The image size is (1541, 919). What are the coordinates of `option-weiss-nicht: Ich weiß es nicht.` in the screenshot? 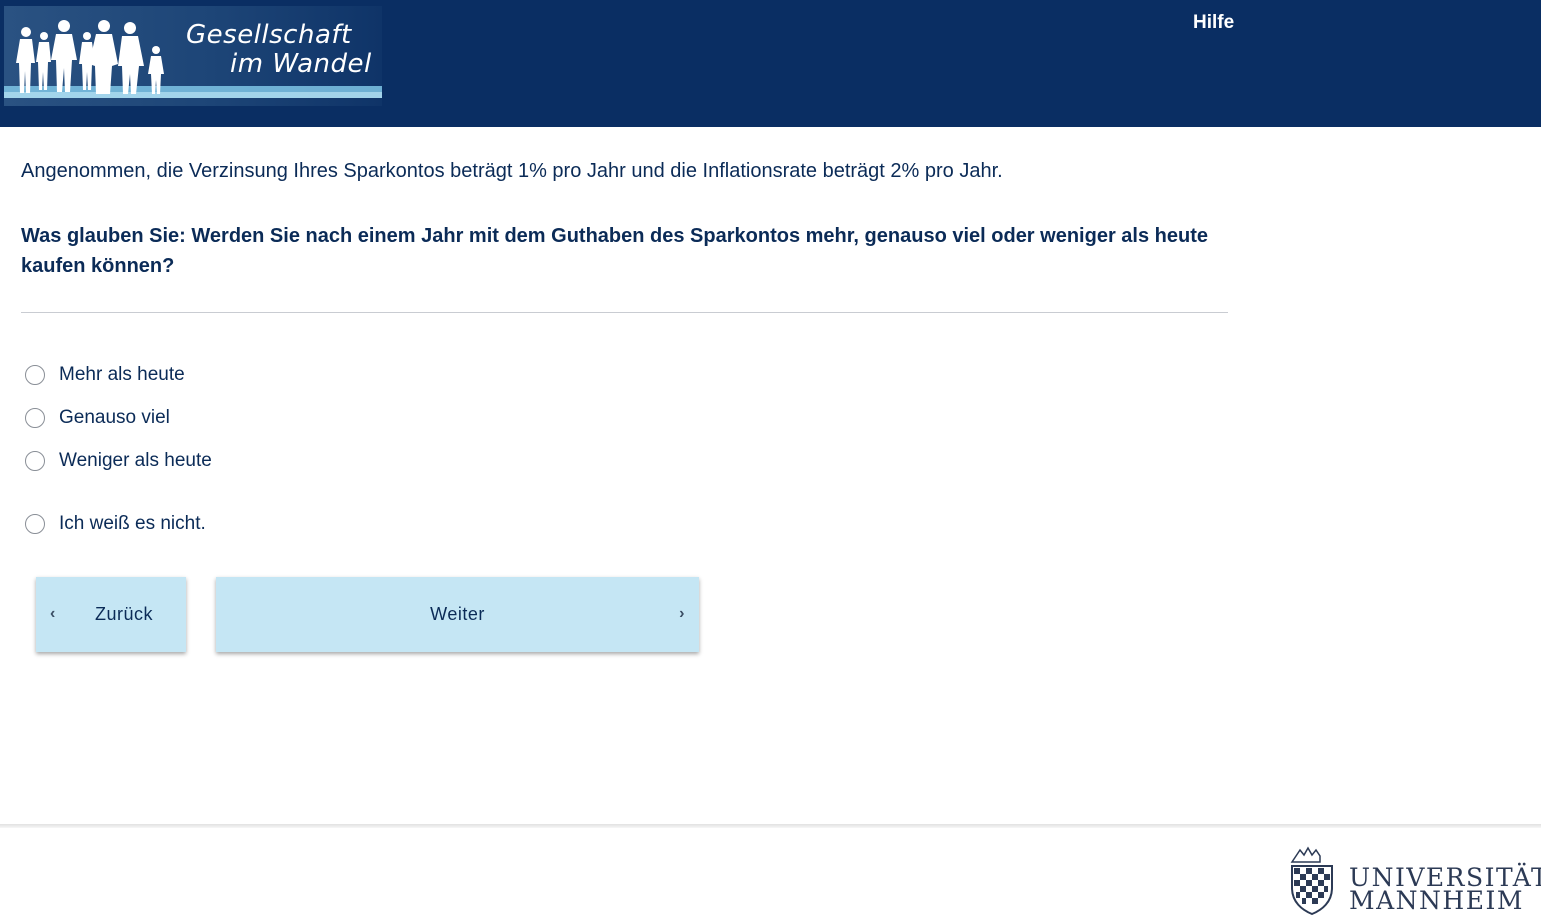 It's located at (115, 524).